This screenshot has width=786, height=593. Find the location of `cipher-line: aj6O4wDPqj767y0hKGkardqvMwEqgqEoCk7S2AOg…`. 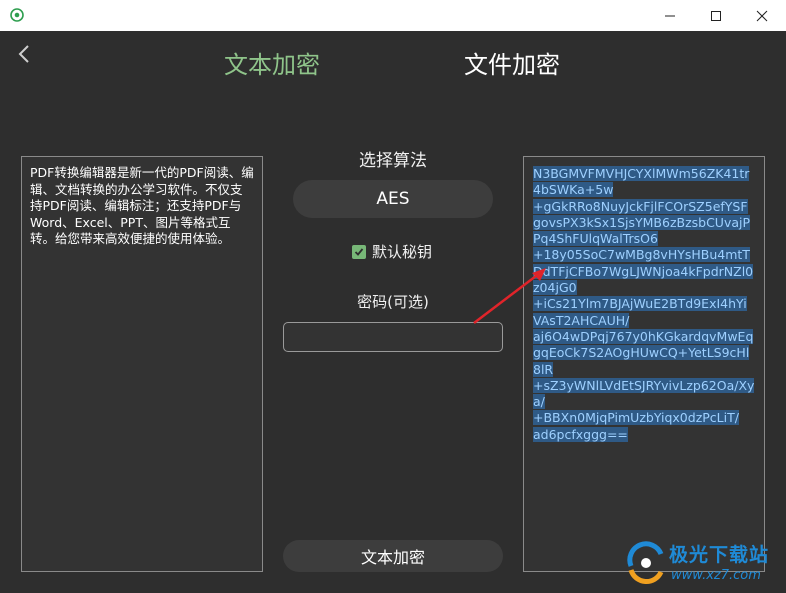

cipher-line: aj6O4wDPqj767y0hKGkardqvMwEqgqEoCk7S2AOg… is located at coordinates (643, 352).